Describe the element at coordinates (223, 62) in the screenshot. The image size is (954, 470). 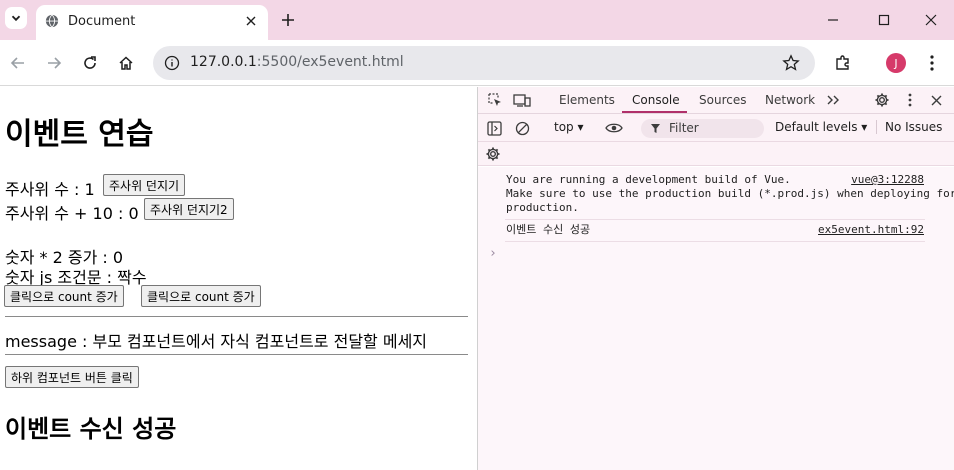
I see `url-host: 127.0.0.1` at that location.